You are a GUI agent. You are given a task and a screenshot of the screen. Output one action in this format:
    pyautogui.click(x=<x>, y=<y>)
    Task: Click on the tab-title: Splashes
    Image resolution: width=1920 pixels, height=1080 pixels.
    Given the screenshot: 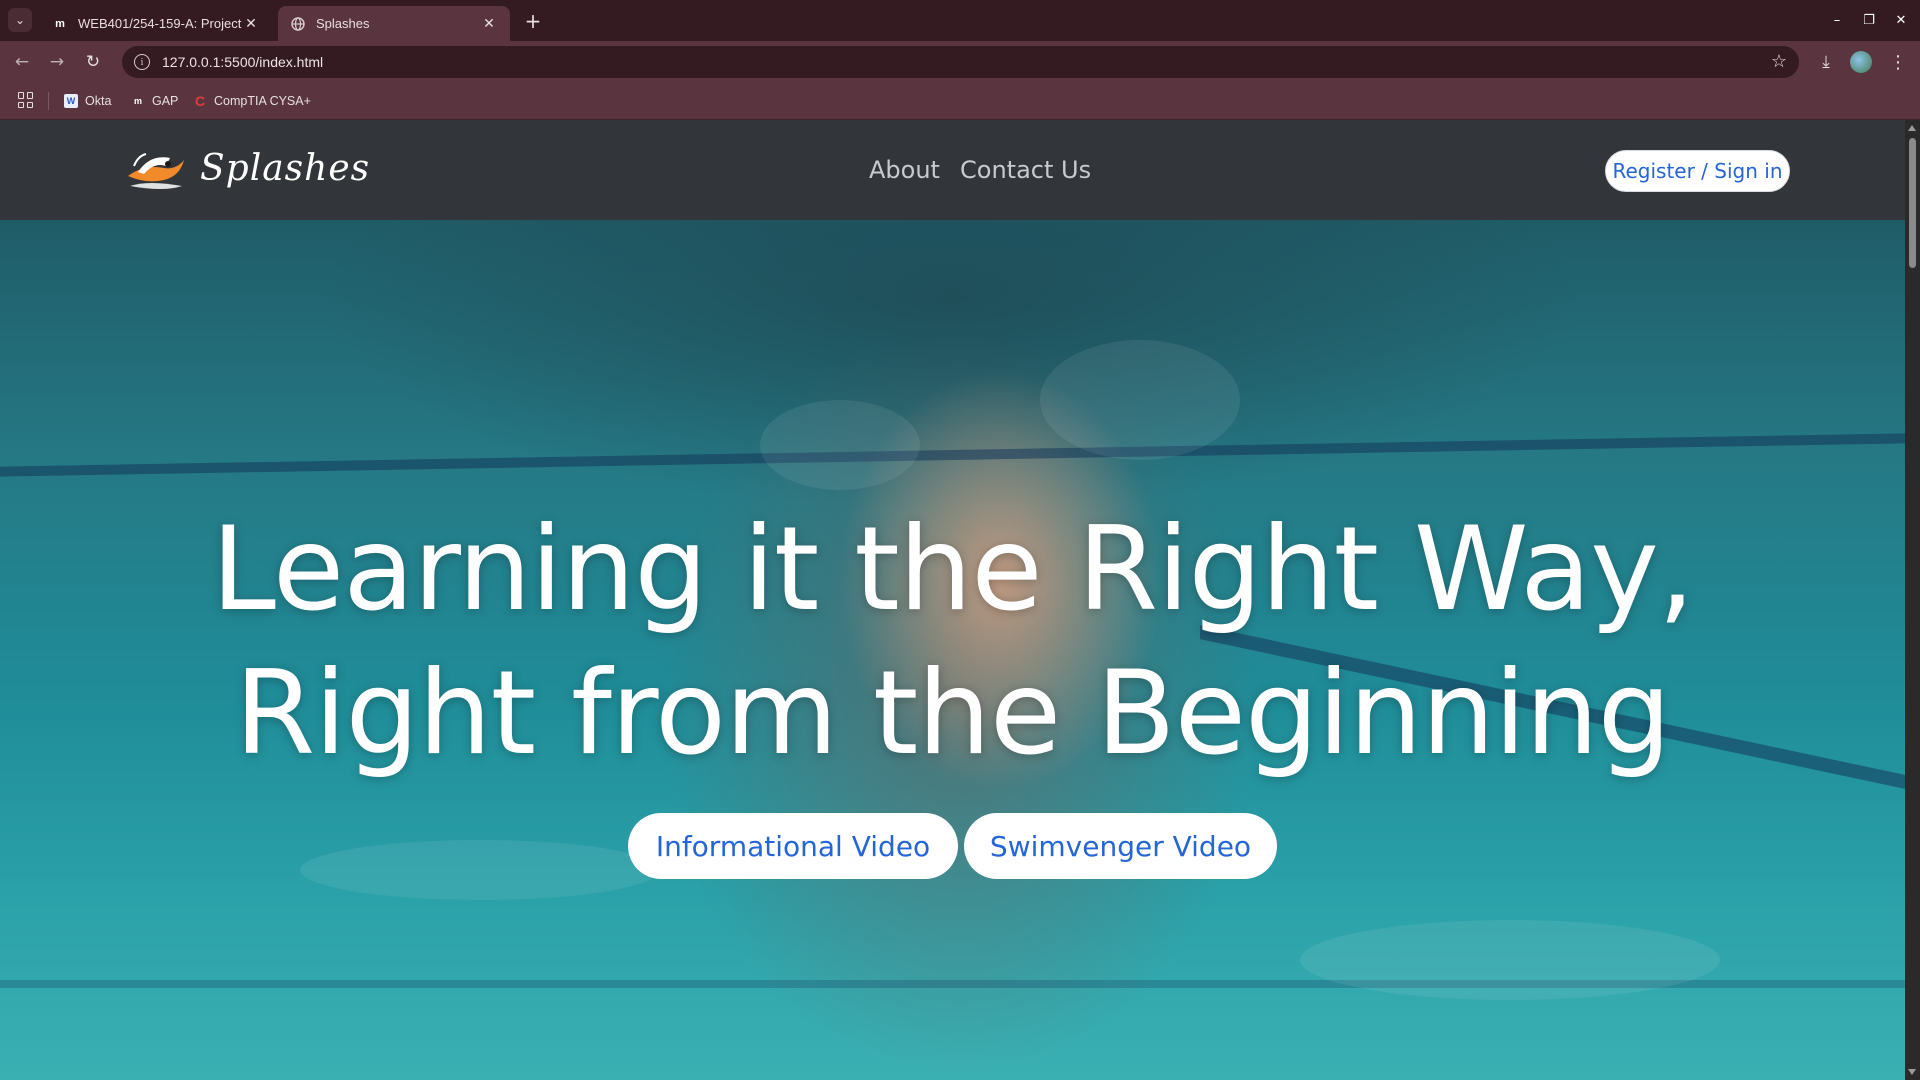 What is the action you would take?
    pyautogui.click(x=343, y=23)
    